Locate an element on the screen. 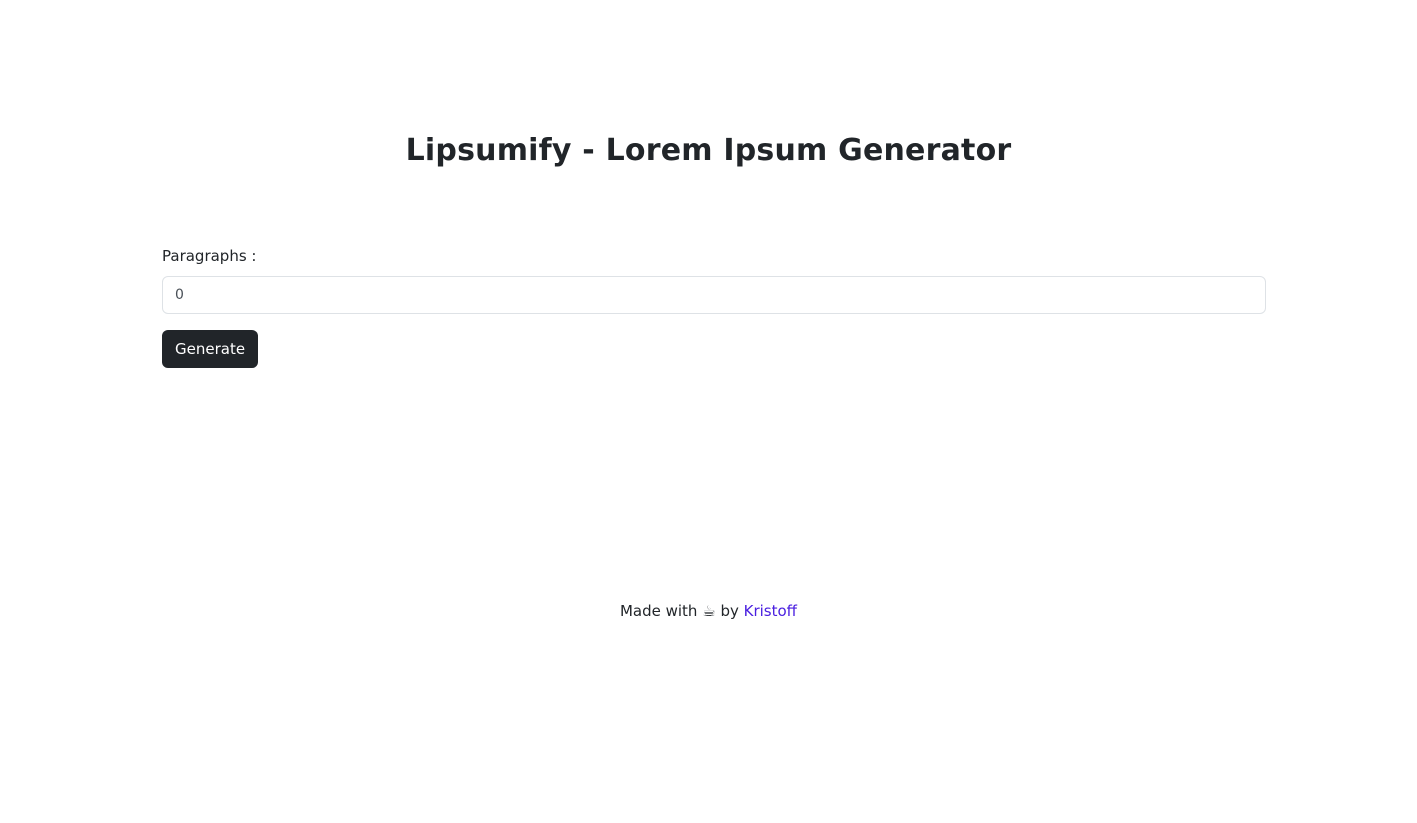  footer: Made with ☕ by Kristoff is located at coordinates (708, 611).